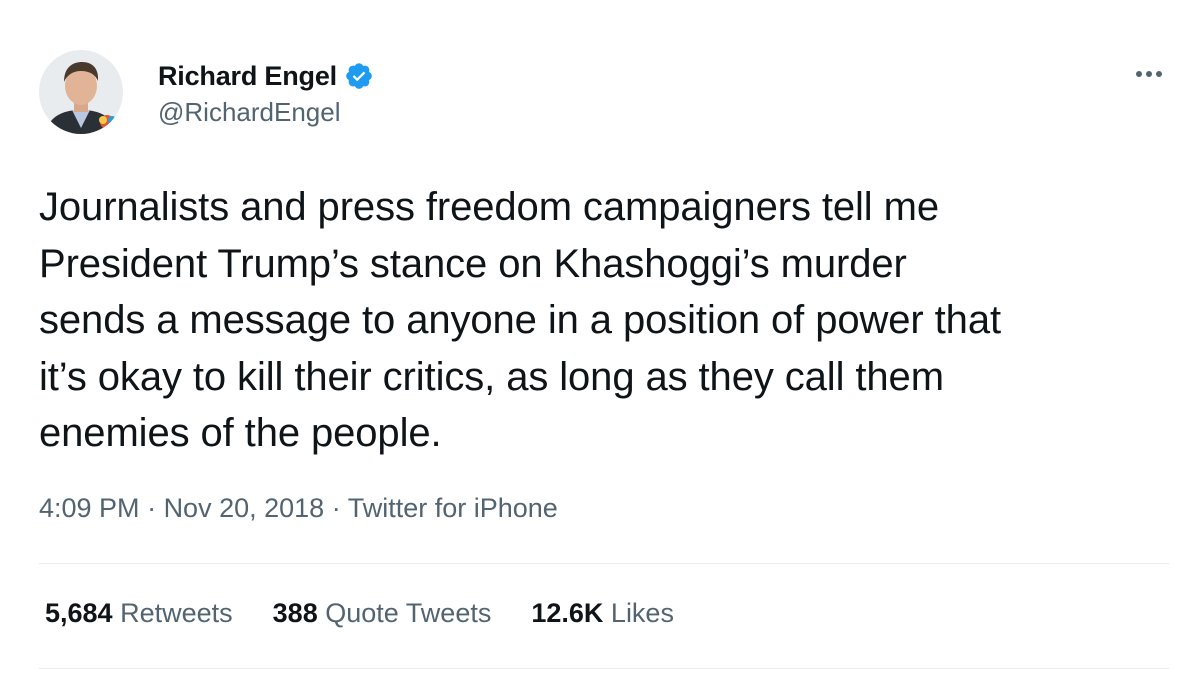 The width and height of the screenshot is (1184, 680). What do you see at coordinates (79, 613) in the screenshot?
I see `retweets-count: 5,684` at bounding box center [79, 613].